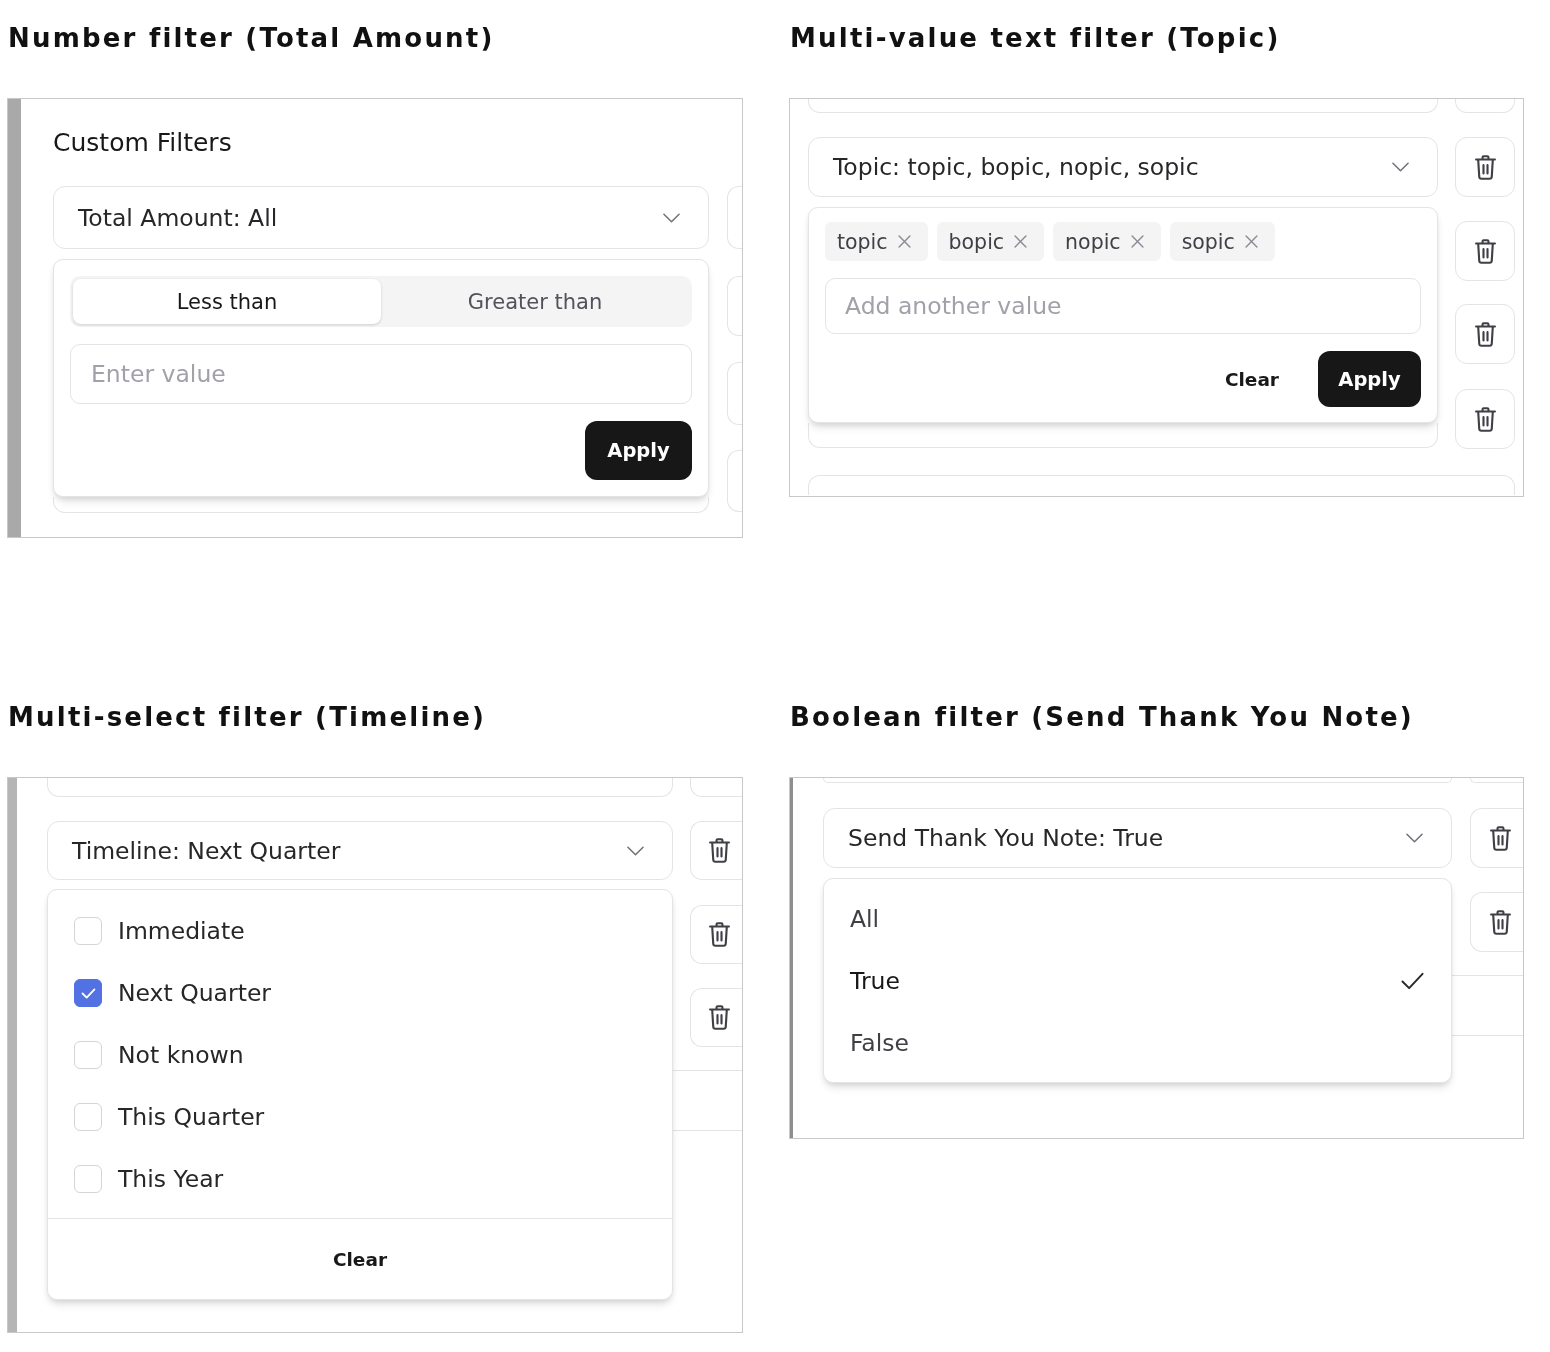 Image resolution: width=1550 pixels, height=1352 pixels. I want to click on operator-tab: Less than, so click(227, 301).